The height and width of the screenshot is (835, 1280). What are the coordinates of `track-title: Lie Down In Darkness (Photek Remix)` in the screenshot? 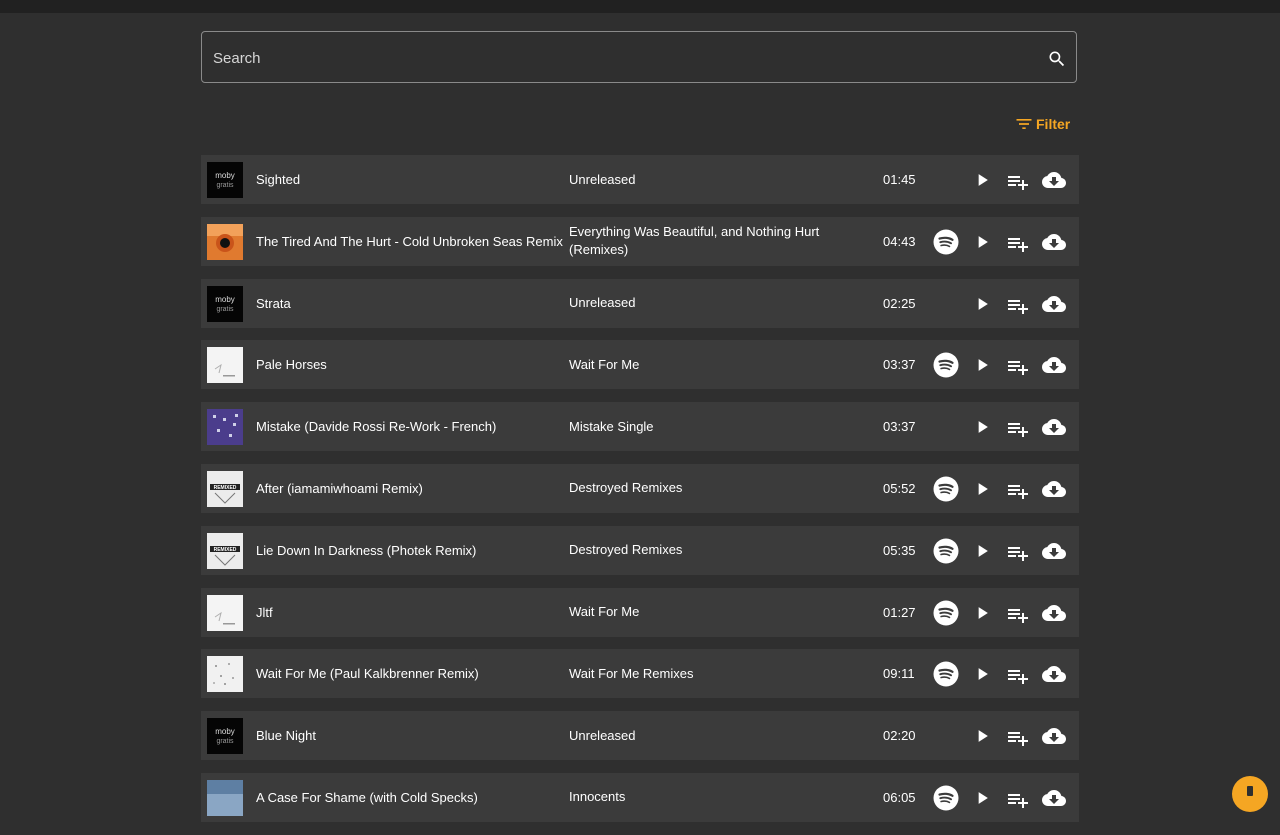 It's located at (406, 550).